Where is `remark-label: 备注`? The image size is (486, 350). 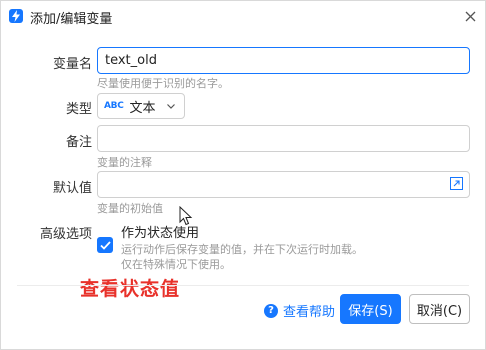 remark-label: 备注 is located at coordinates (78, 142).